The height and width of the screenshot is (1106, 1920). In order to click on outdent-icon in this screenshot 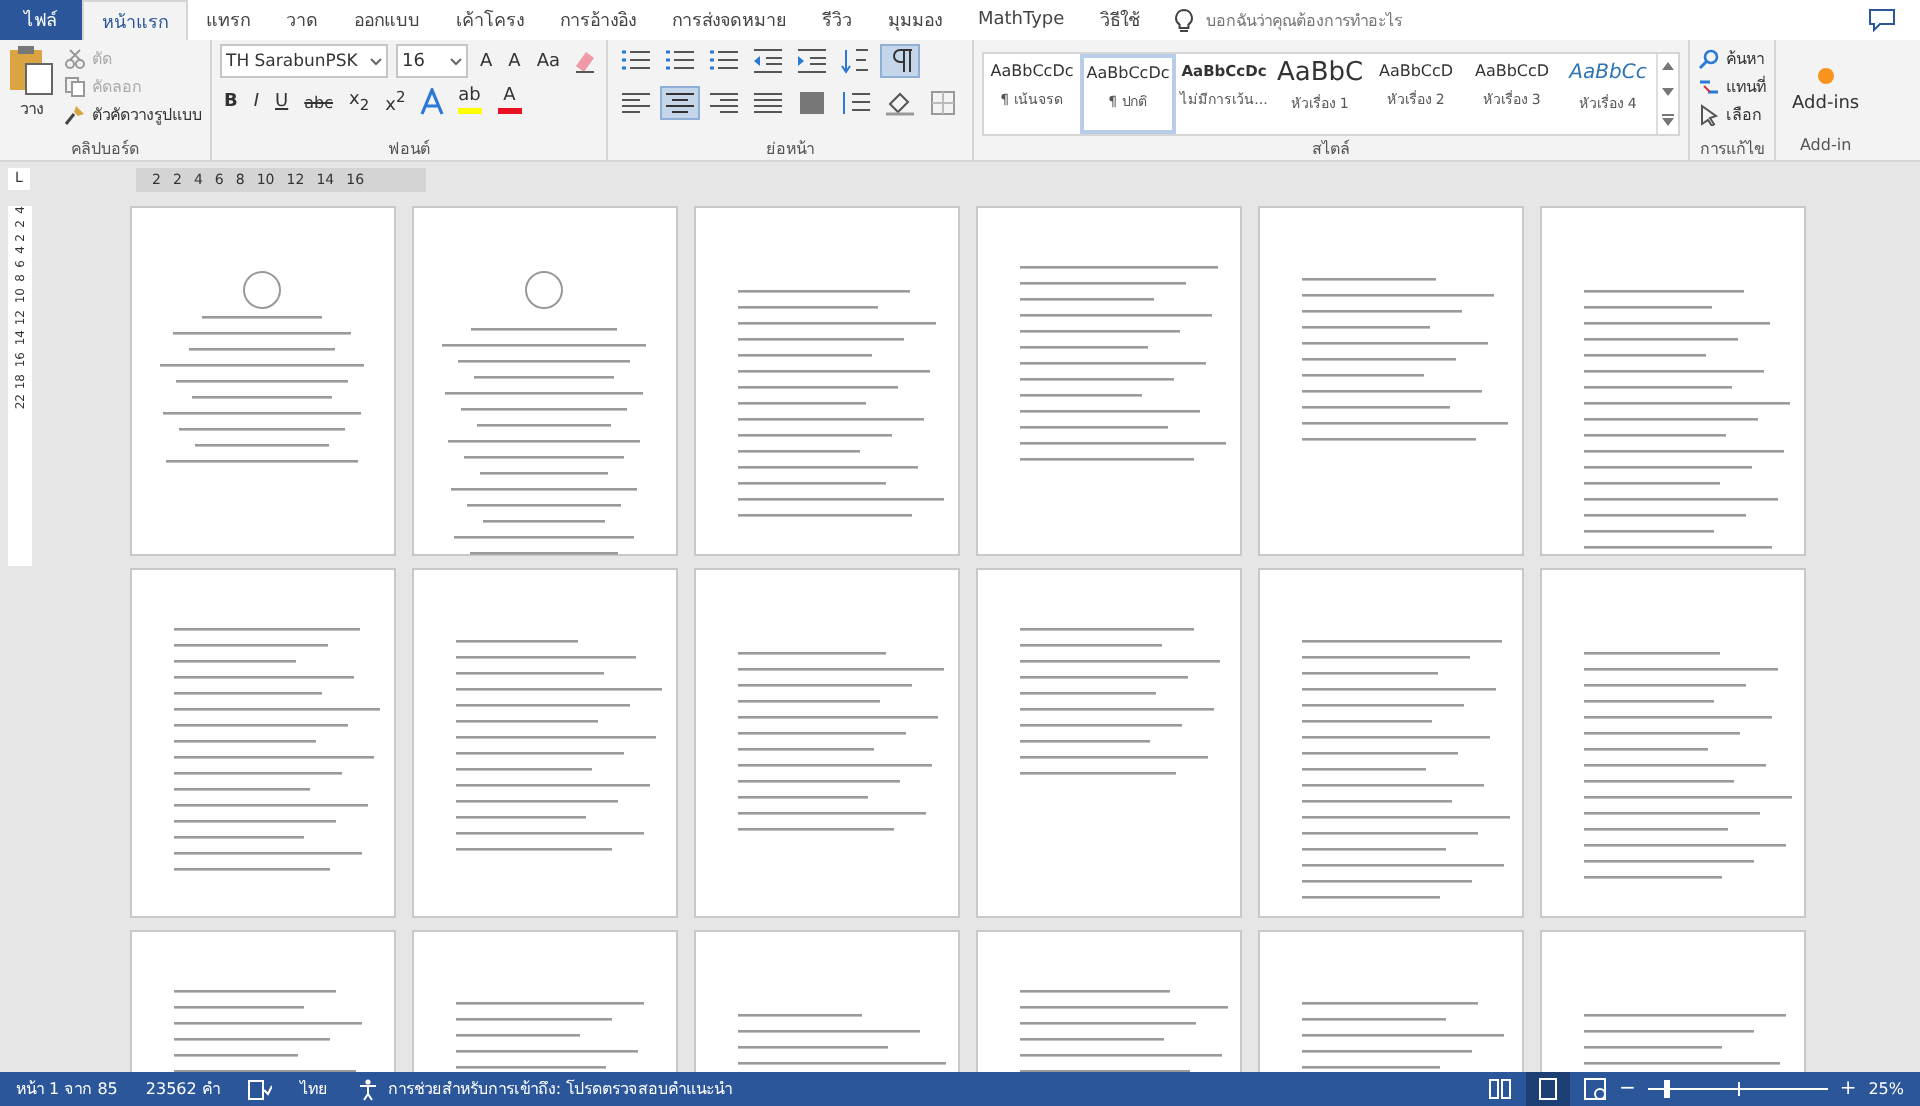, I will do `click(768, 61)`.